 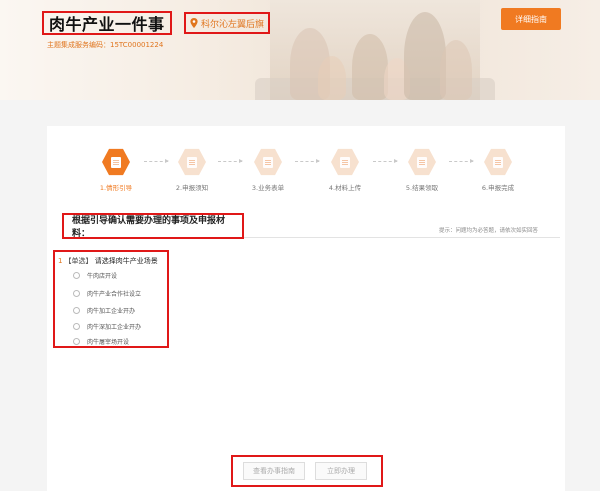 I want to click on step-4: 4.材料上传, so click(x=345, y=170).